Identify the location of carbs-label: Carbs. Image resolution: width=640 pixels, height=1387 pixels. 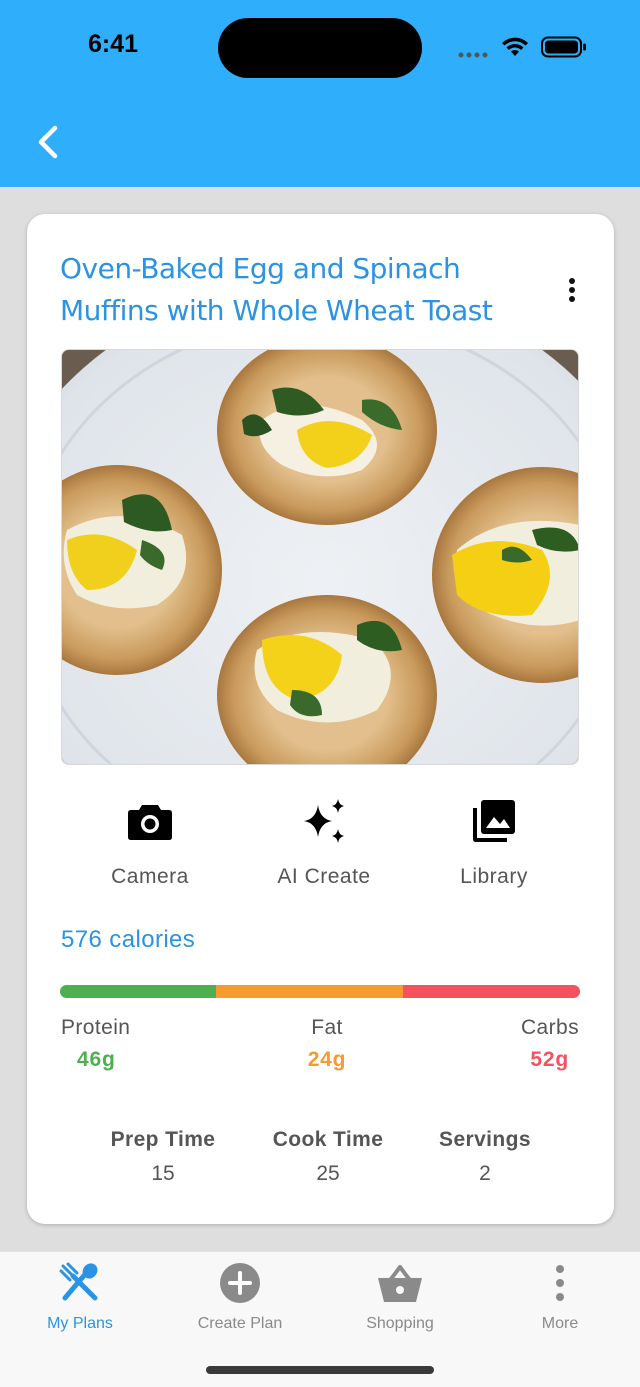
(549, 1027).